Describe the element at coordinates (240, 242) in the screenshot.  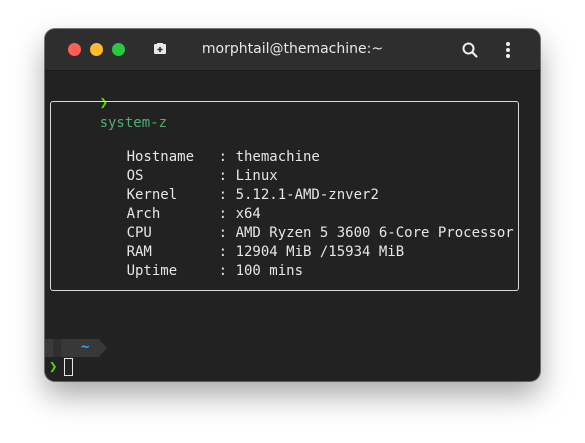
I see `info-row-ram: RAM:12904 MiB /15934 MiB` at that location.